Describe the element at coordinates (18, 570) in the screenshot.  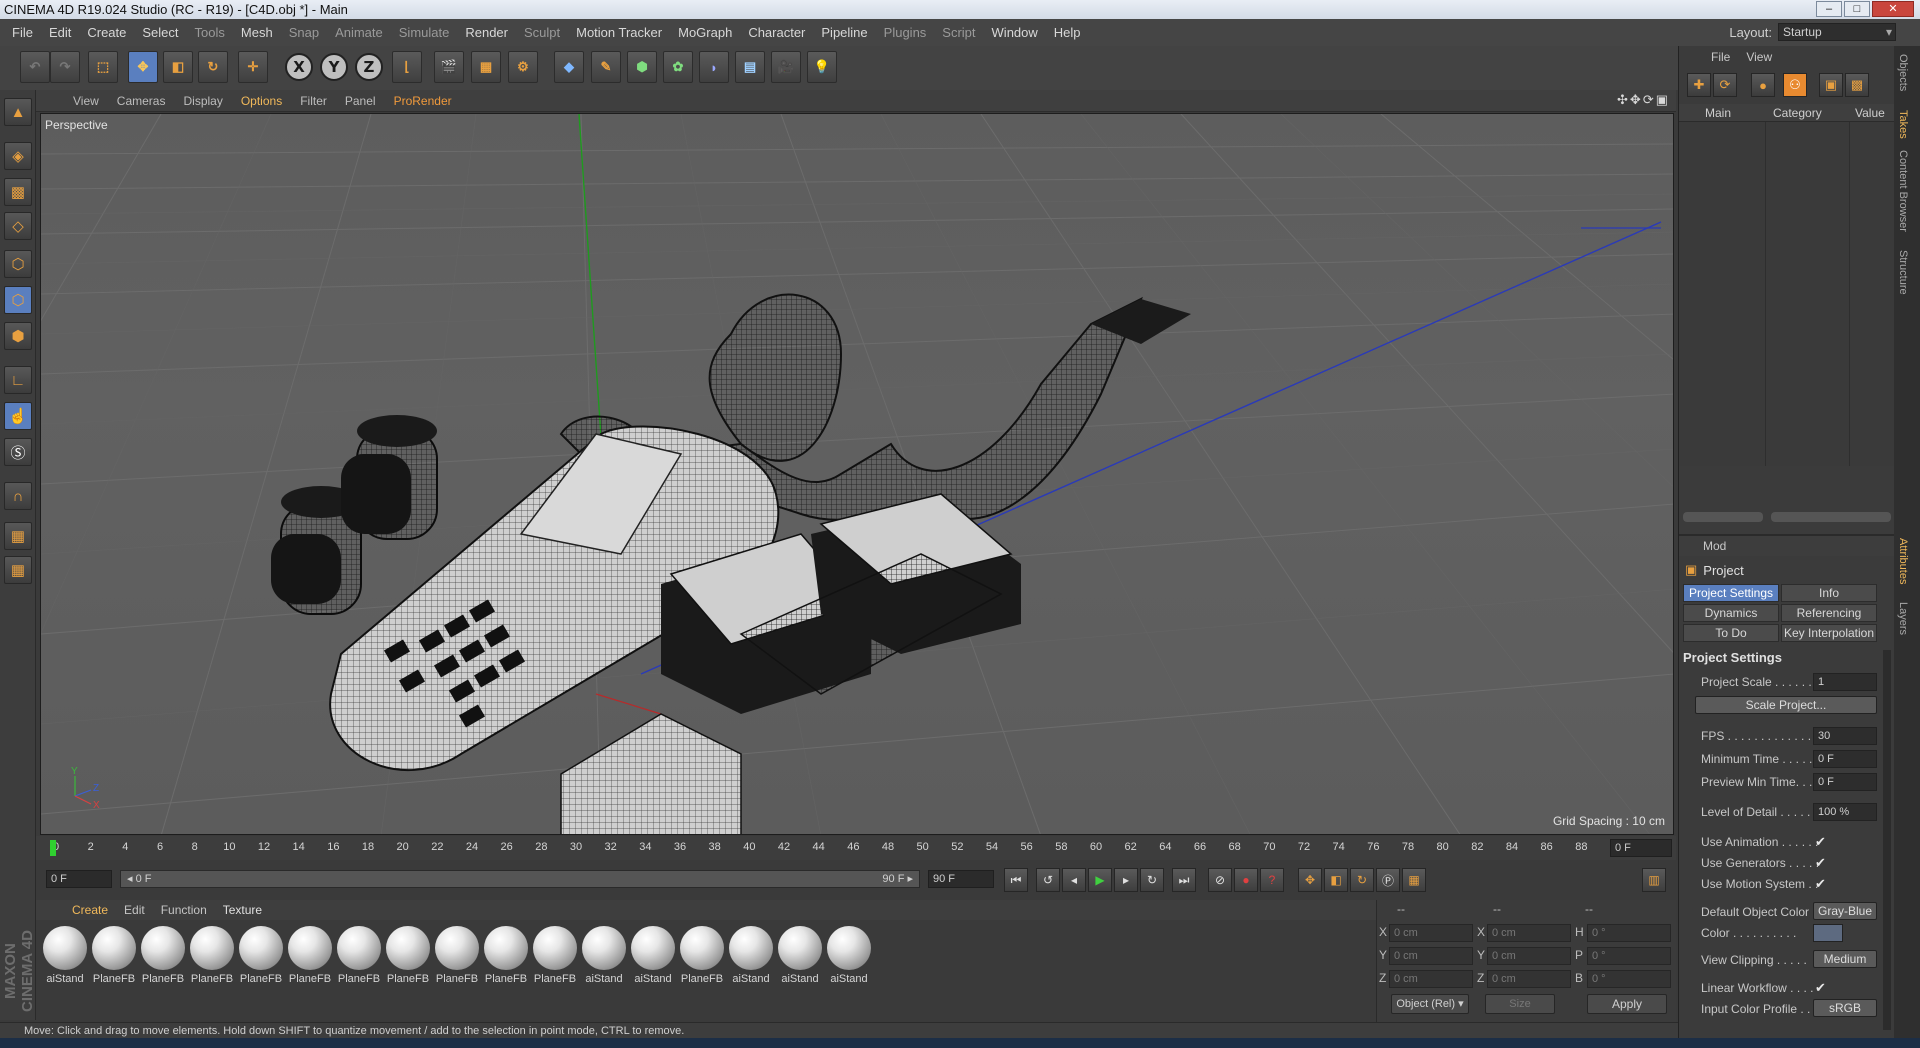
I see `planar-workplane-icon: ▦` at that location.